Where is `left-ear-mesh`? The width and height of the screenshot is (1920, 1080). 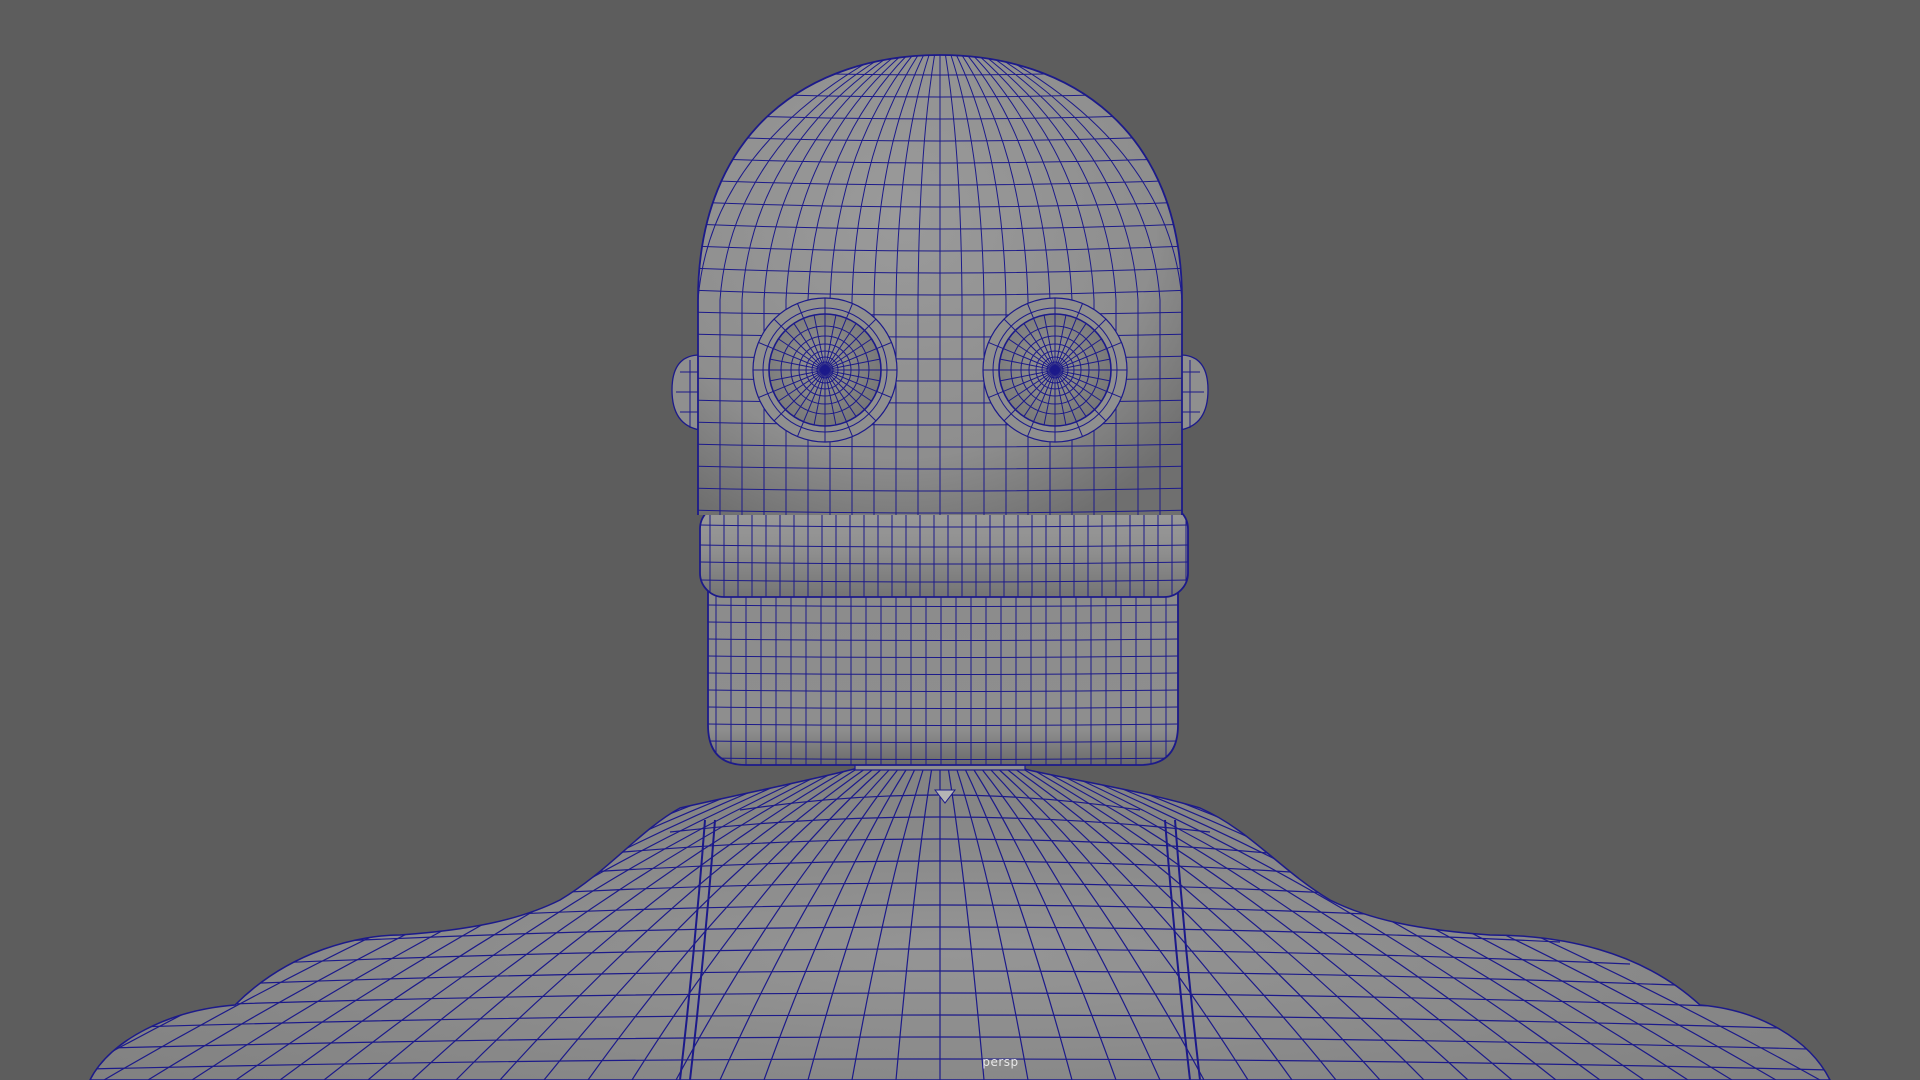
left-ear-mesh is located at coordinates (686, 392).